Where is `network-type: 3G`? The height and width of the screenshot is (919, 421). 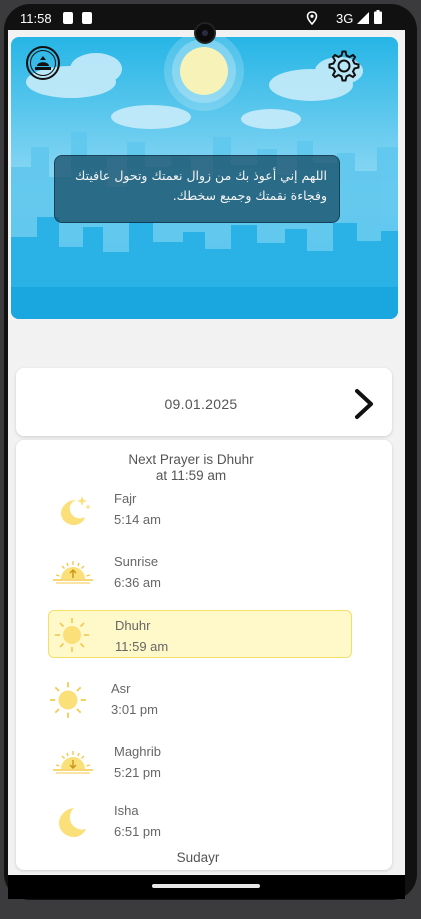 network-type: 3G is located at coordinates (345, 18).